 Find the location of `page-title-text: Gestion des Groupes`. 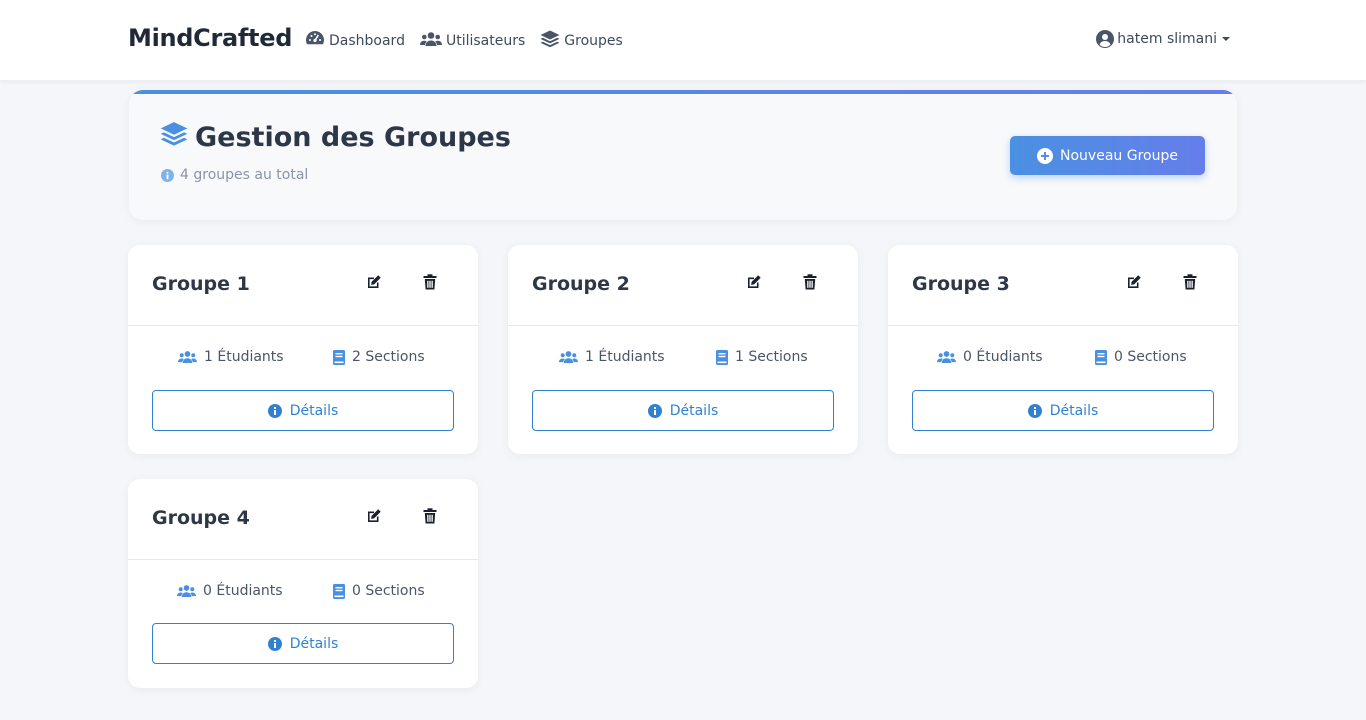

page-title-text: Gestion des Groupes is located at coordinates (353, 137).